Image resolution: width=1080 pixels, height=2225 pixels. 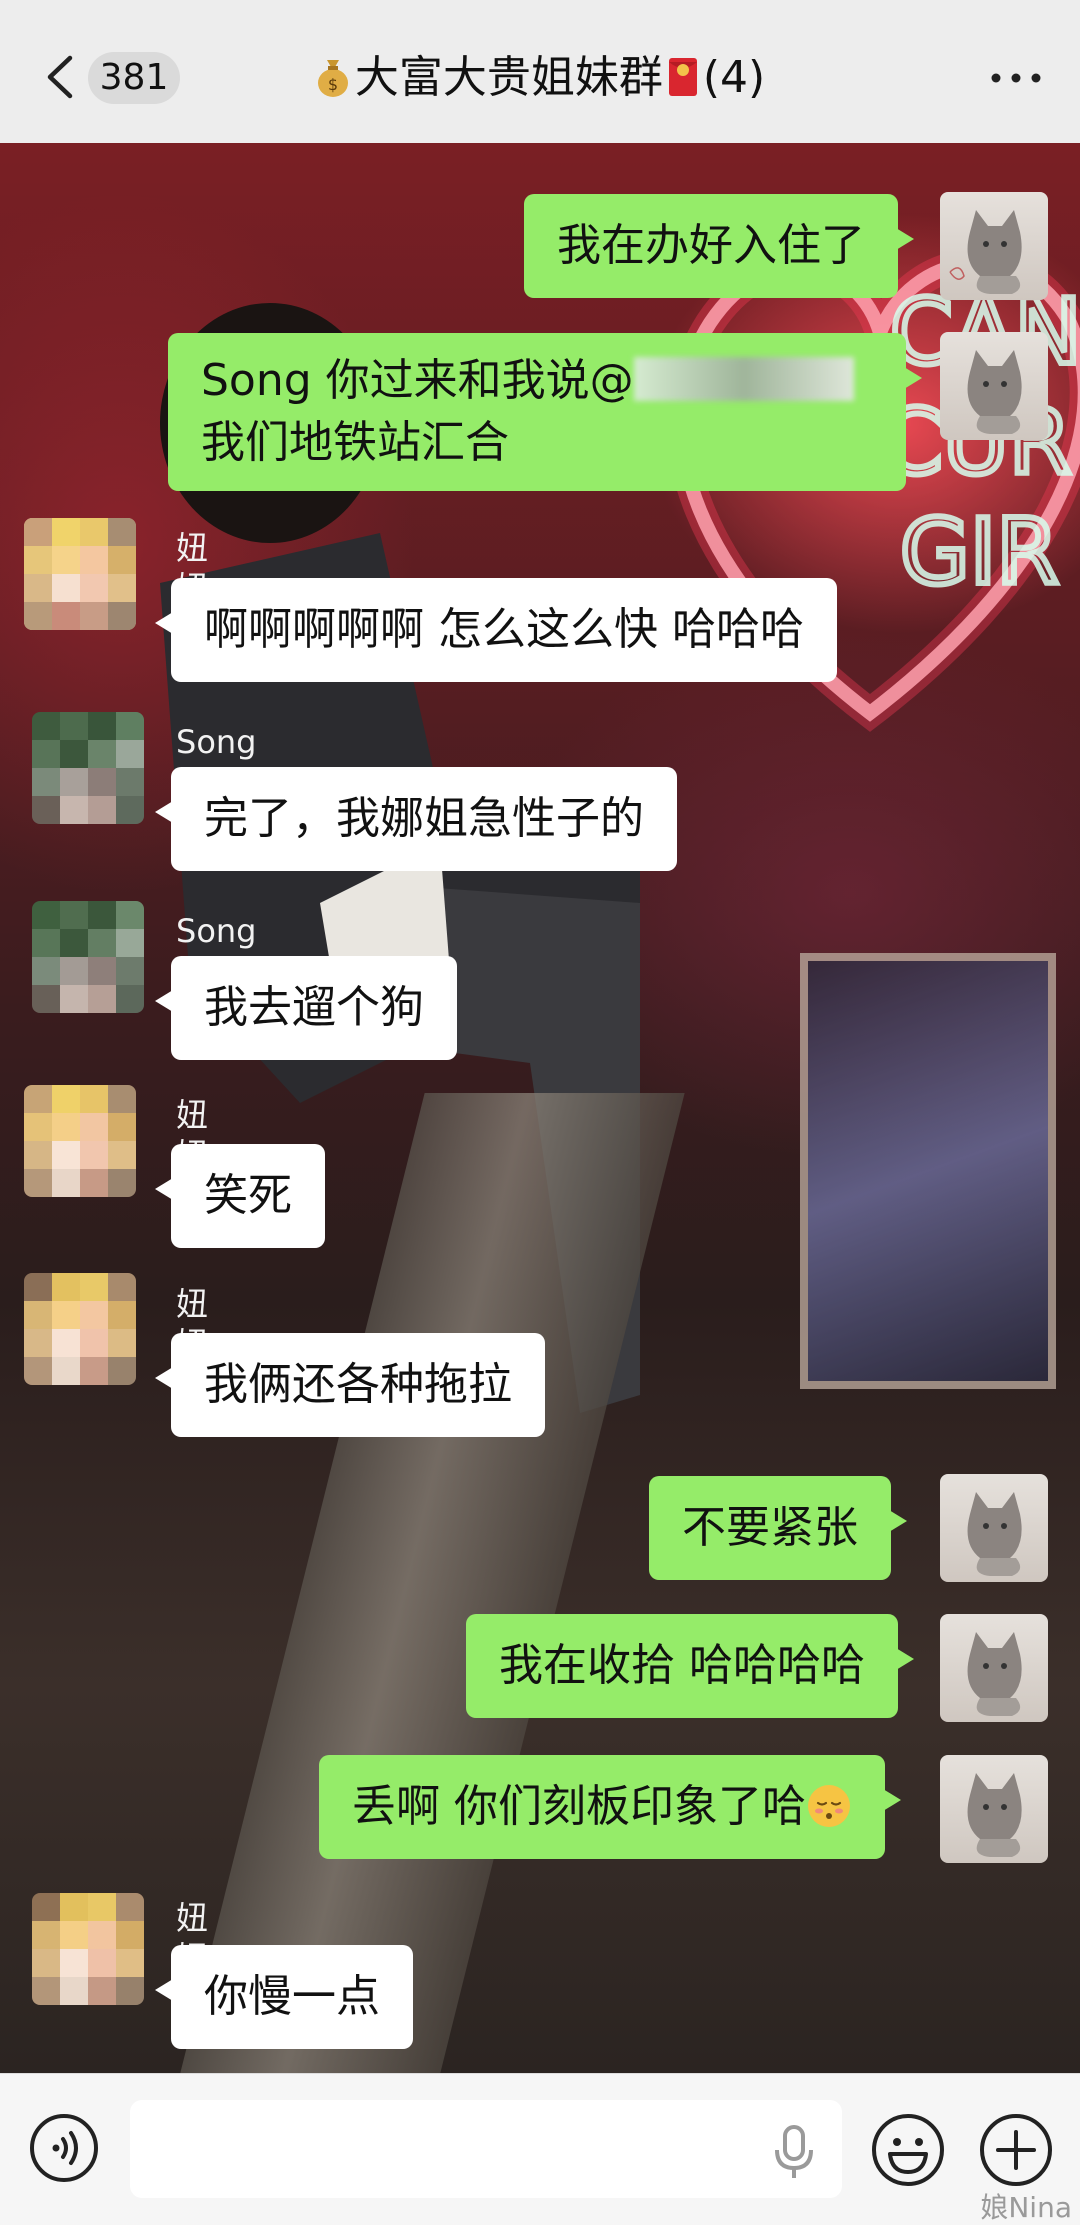 I want to click on more-dots-icon, so click(x=1016, y=78).